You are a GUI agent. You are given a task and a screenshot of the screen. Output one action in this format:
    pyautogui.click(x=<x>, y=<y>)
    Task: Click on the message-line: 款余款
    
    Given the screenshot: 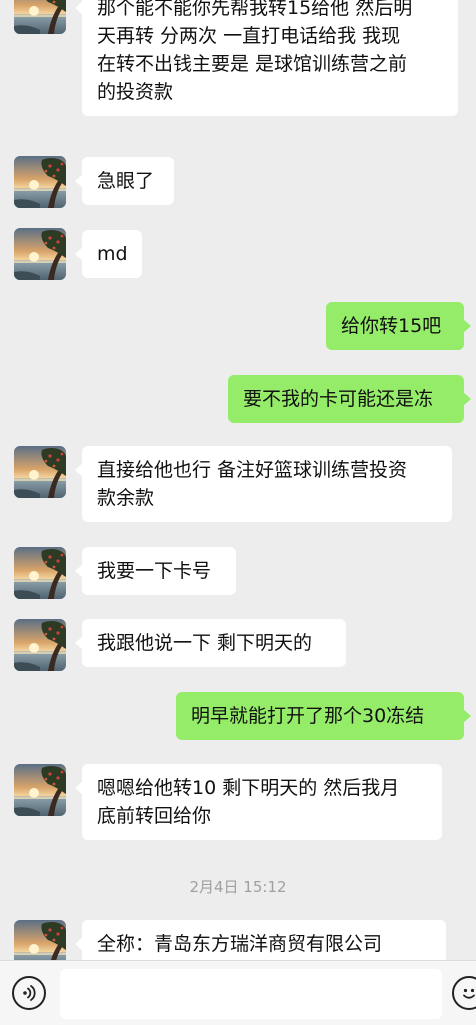 What is the action you would take?
    pyautogui.click(x=126, y=498)
    